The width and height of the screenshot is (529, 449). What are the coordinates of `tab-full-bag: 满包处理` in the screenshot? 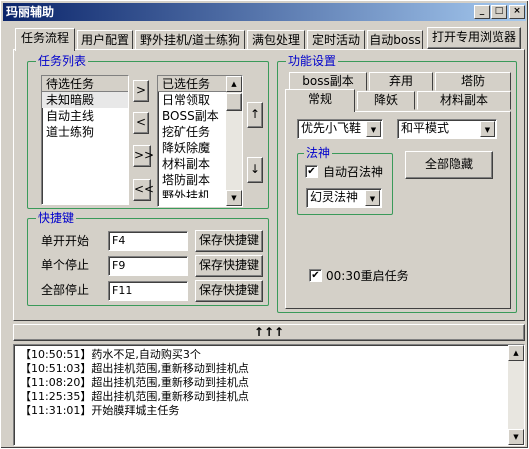 It's located at (276, 40).